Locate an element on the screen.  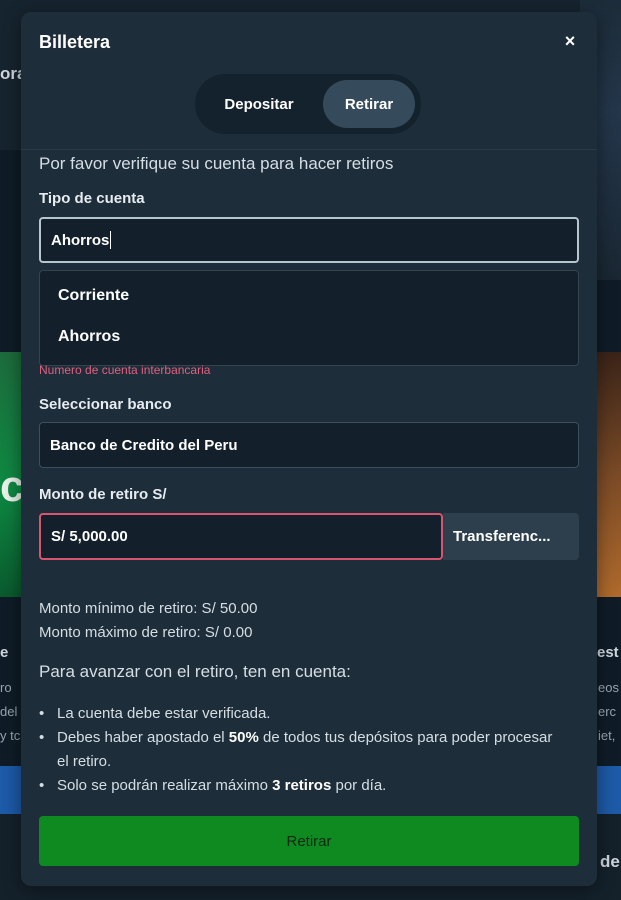
min-withdraw-limit: Monto mínimo de retiro: S/ 50.00 is located at coordinates (148, 608).